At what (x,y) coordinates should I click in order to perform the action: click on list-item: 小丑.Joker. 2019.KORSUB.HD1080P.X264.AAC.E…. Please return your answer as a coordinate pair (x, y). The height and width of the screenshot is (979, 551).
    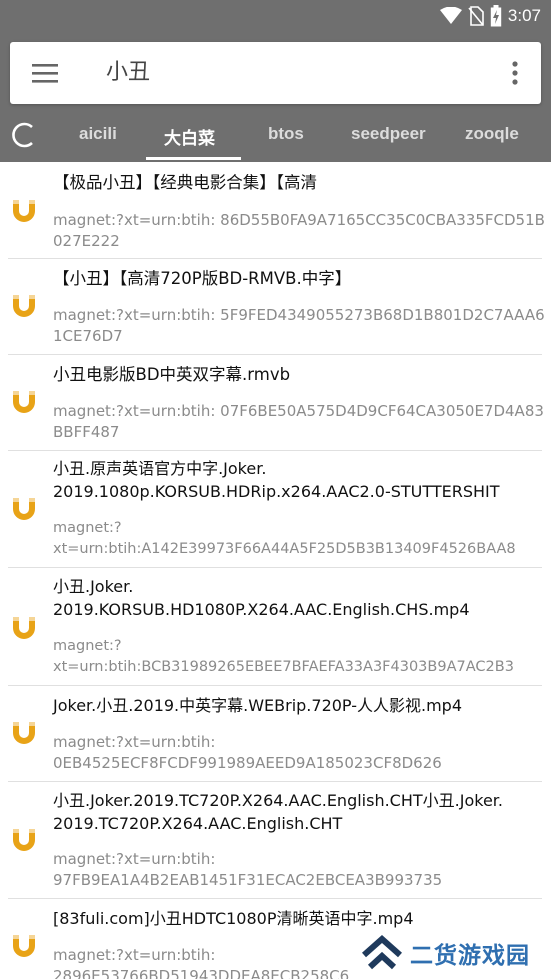
    Looking at the image, I should click on (275, 626).